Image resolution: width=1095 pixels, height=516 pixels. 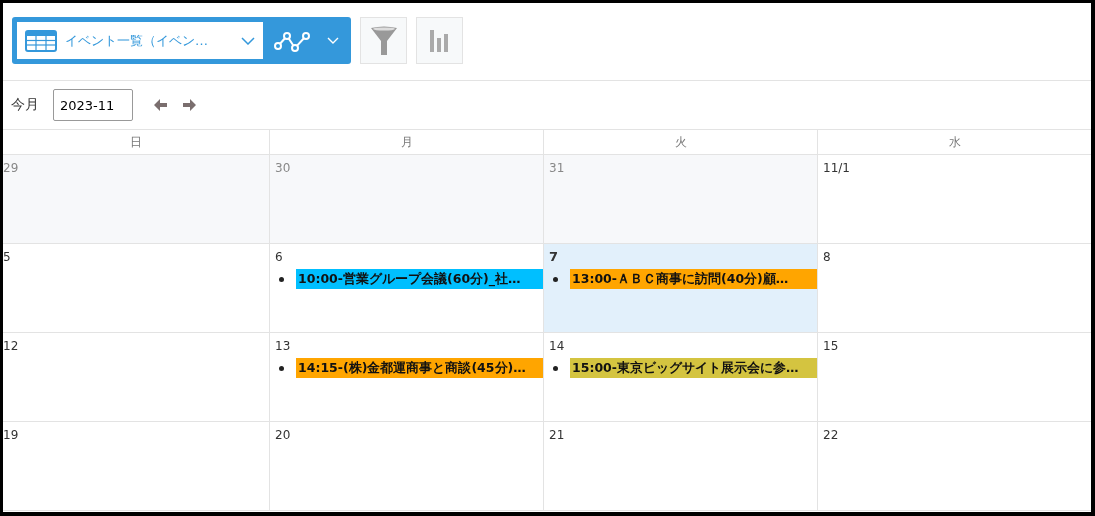 I want to click on bar-chart-icon, so click(x=439, y=40).